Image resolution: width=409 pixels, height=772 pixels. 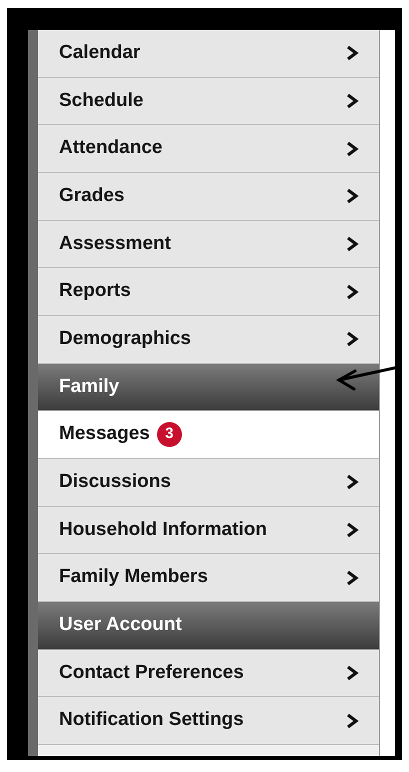 I want to click on section-header: Family, so click(x=208, y=388).